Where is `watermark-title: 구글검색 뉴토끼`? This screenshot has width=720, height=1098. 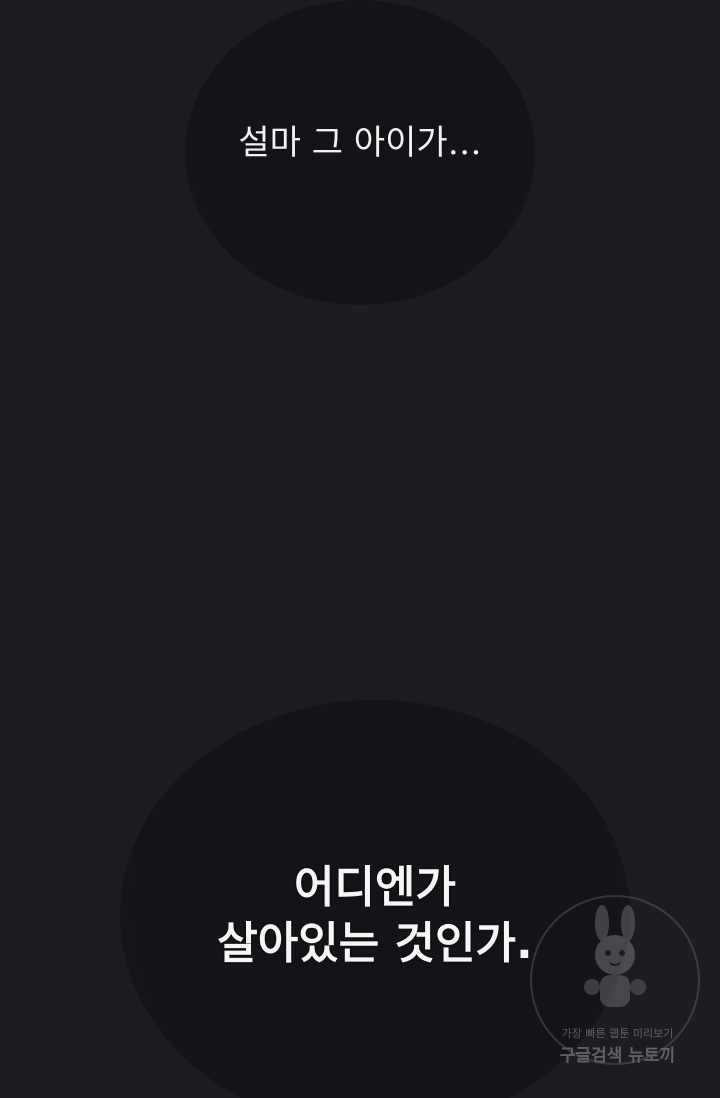 watermark-title: 구글검색 뉴토끼 is located at coordinates (617, 1056).